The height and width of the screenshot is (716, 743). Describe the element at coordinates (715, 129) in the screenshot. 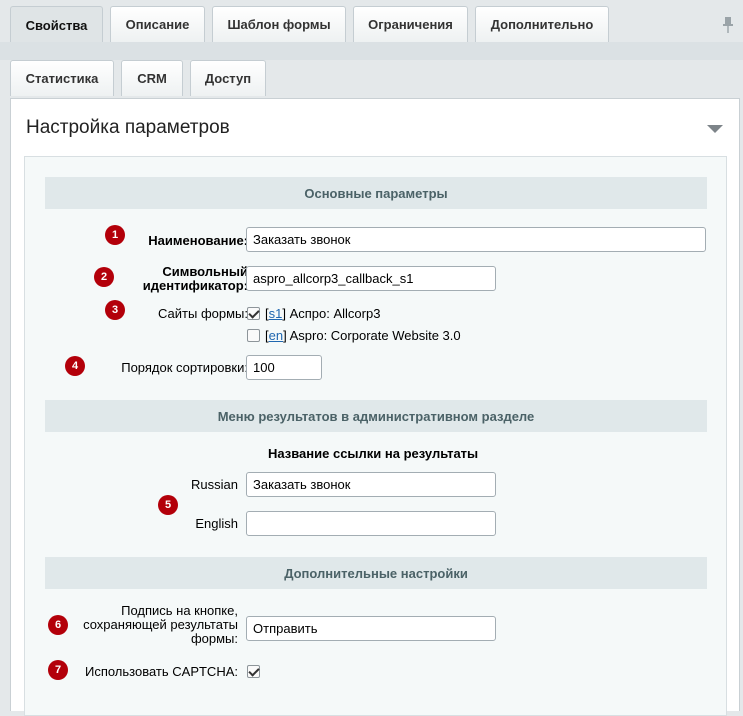

I see `collapse-arrow-icon` at that location.